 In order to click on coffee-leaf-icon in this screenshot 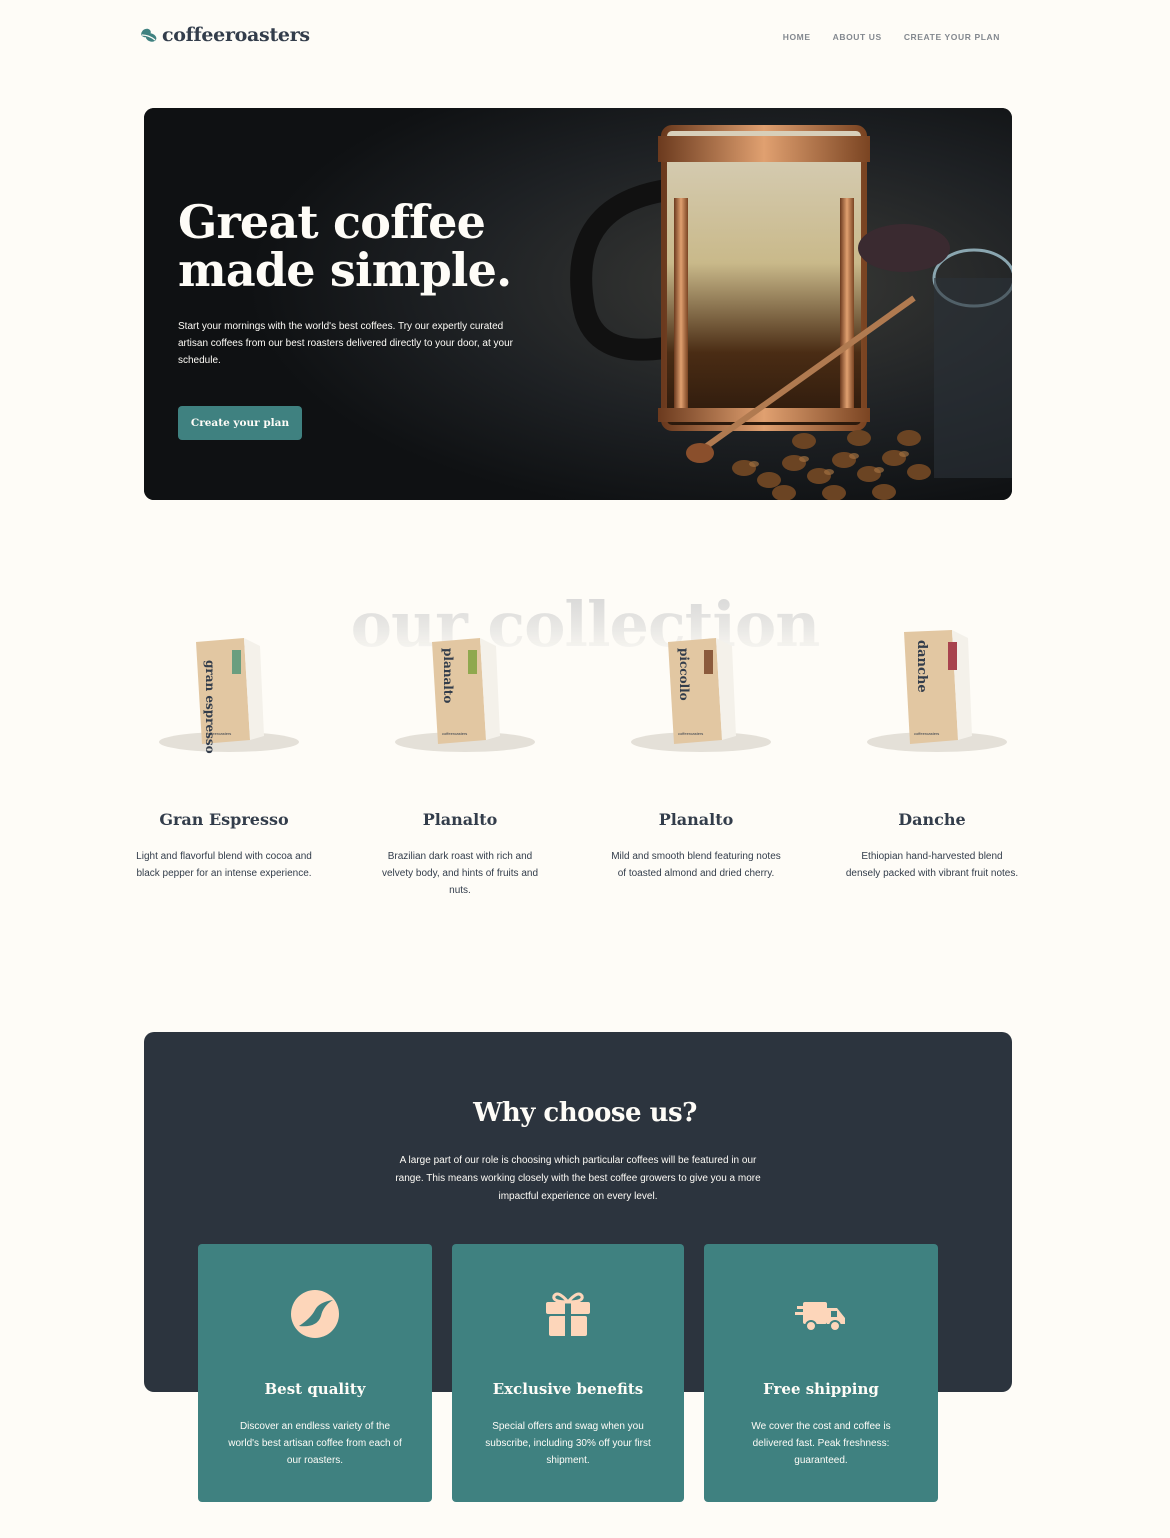, I will do `click(149, 35)`.